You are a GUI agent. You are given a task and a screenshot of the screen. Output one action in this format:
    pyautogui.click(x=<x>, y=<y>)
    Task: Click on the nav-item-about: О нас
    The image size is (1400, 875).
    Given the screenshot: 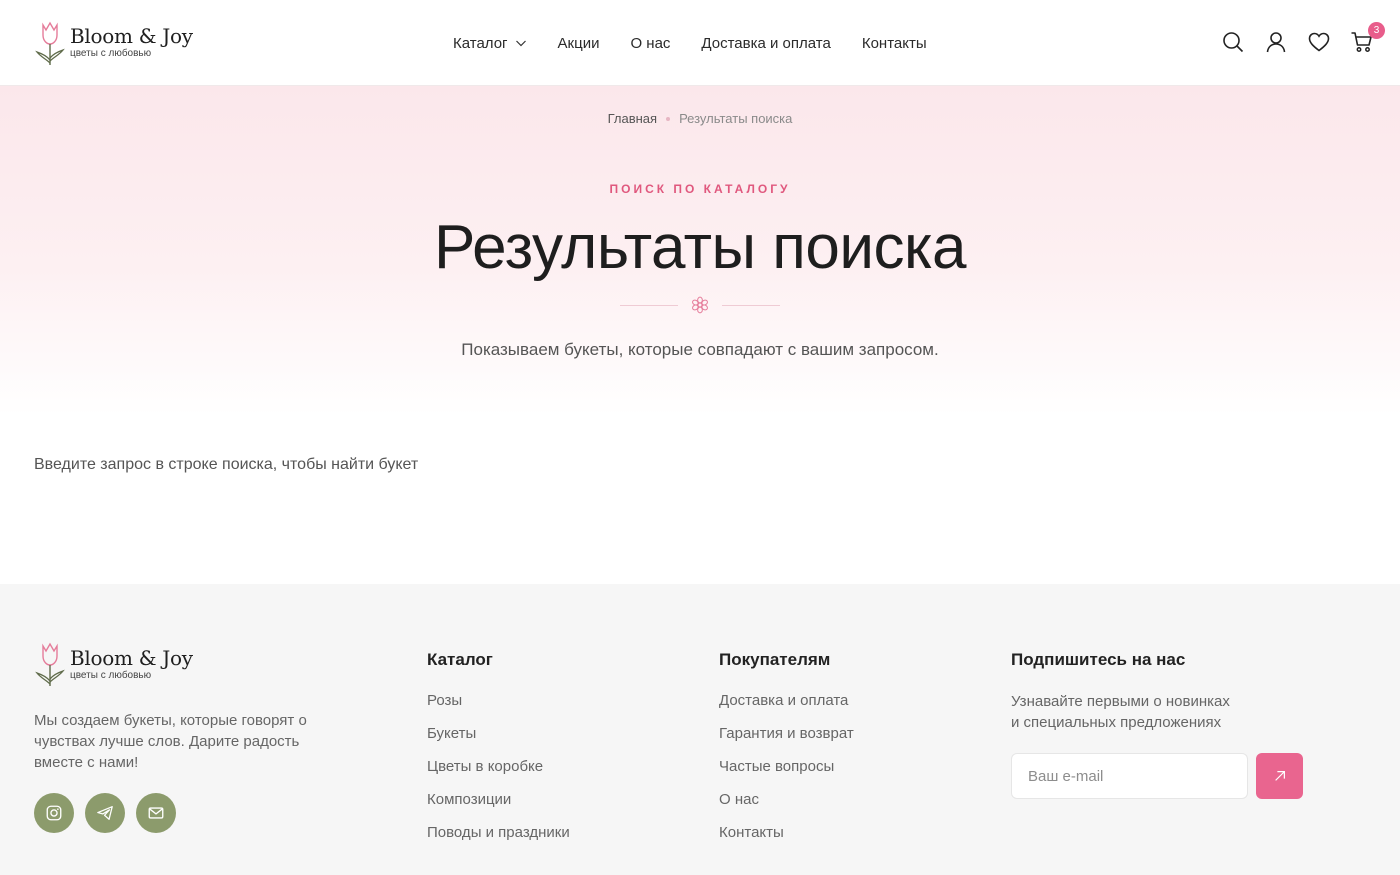 What is the action you would take?
    pyautogui.click(x=650, y=43)
    